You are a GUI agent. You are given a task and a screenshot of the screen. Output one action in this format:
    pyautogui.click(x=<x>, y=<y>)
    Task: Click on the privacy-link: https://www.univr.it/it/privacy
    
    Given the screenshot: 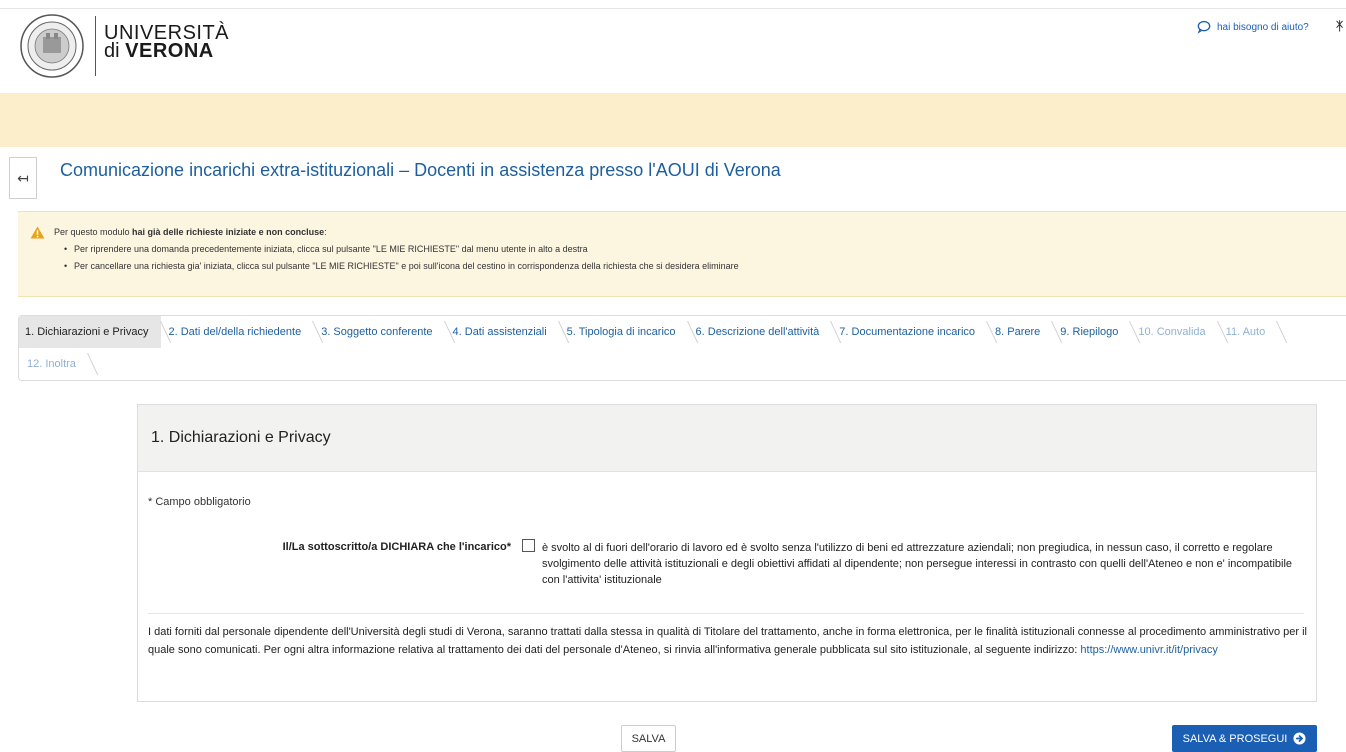 What is the action you would take?
    pyautogui.click(x=1149, y=650)
    